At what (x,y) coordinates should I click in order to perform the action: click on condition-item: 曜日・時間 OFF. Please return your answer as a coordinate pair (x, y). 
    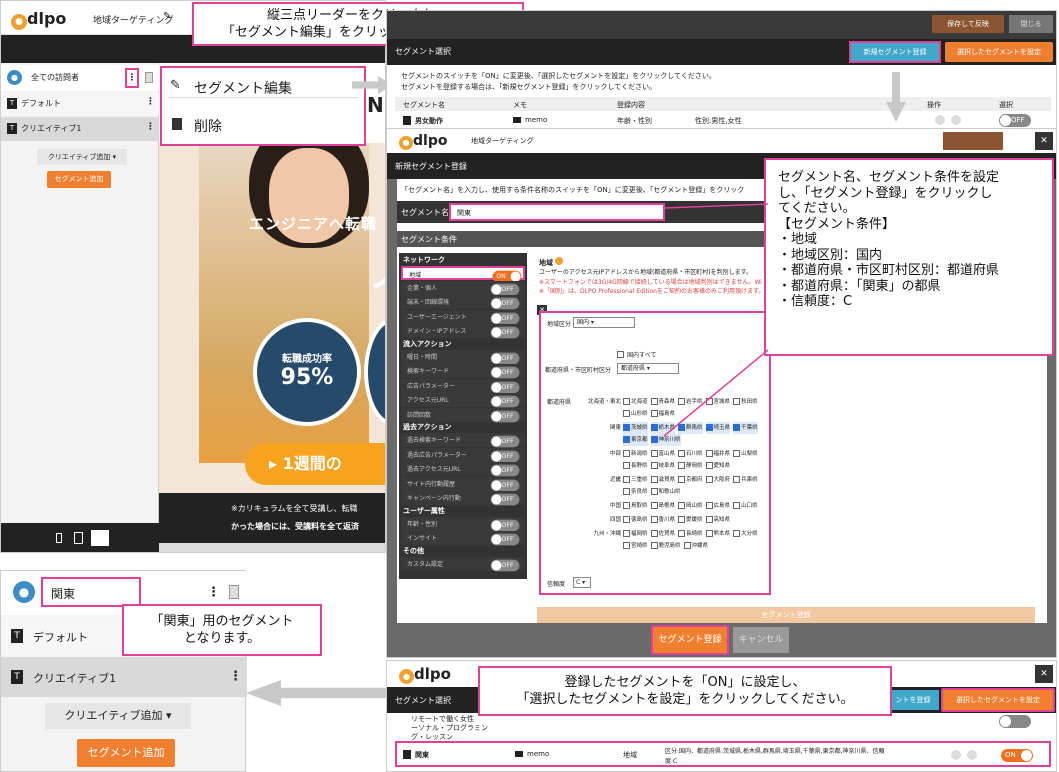
    Looking at the image, I should click on (463, 356).